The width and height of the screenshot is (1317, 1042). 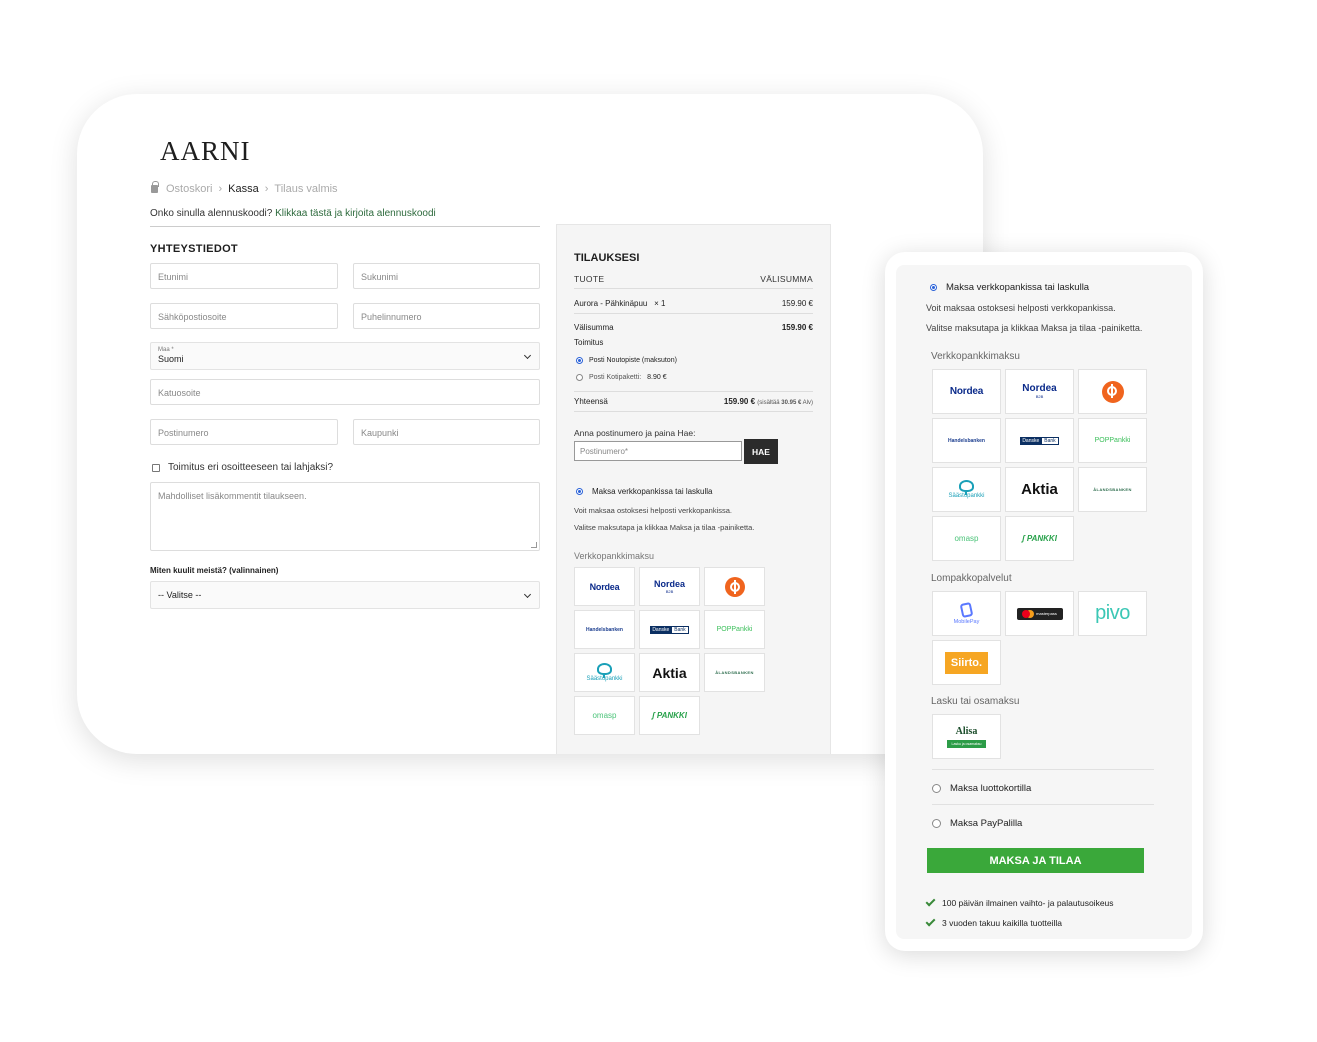 I want to click on ship-option-pickup: Posti Noutopiste (maksuton), so click(x=626, y=360).